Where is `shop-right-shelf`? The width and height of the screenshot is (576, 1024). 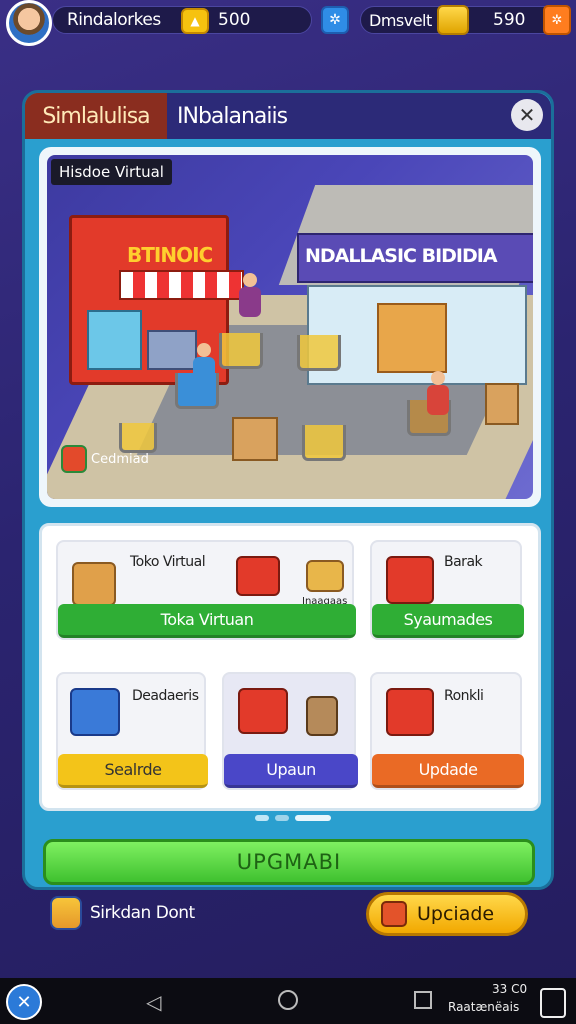 shop-right-shelf is located at coordinates (412, 338).